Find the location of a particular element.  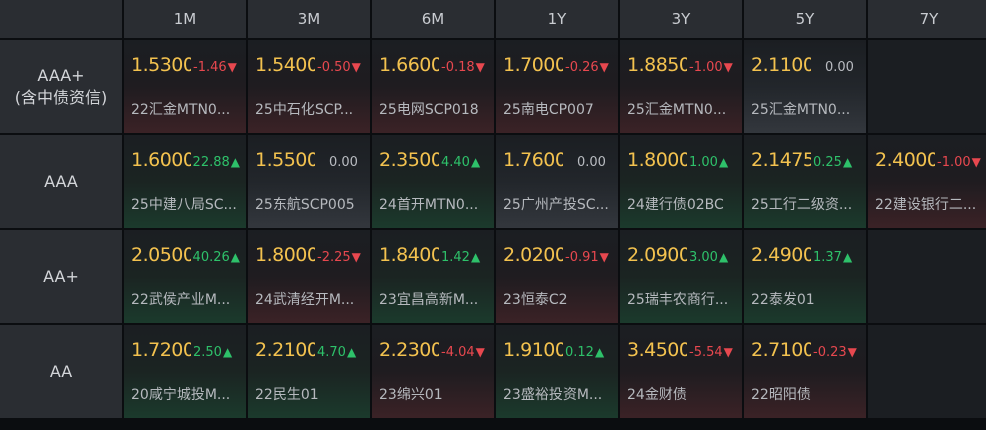

yield-value: 2.0900 is located at coordinates (657, 255).